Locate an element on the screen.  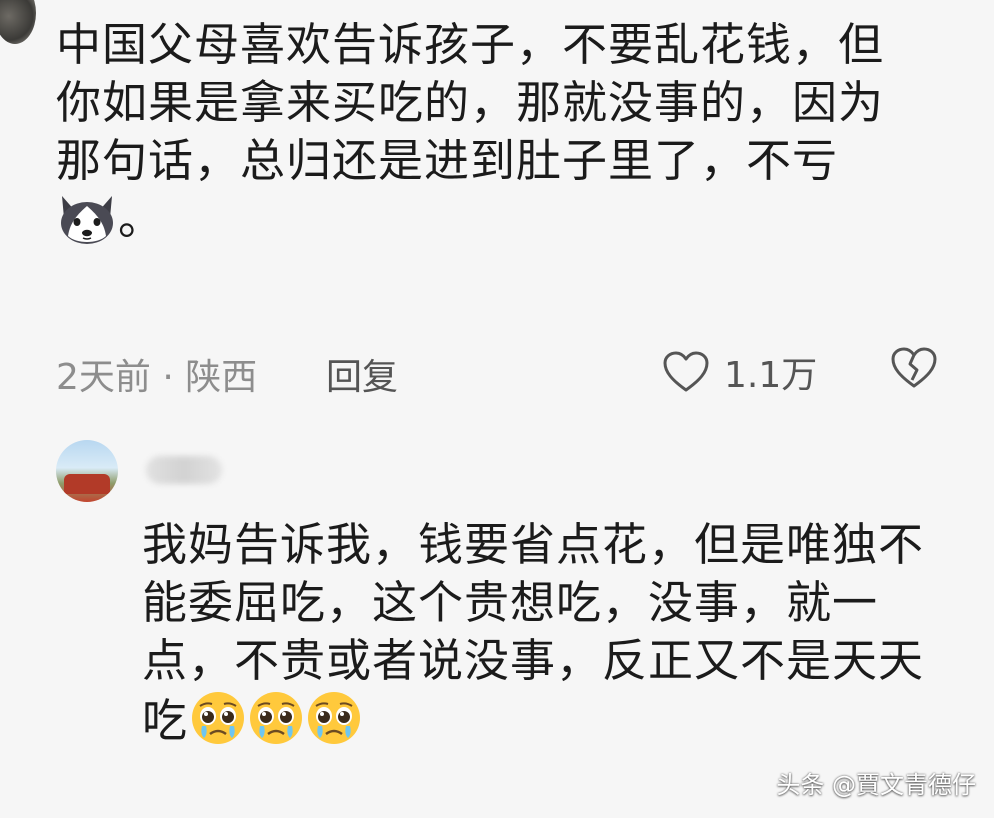
comment-end-punct: 。 is located at coordinates (141, 218).